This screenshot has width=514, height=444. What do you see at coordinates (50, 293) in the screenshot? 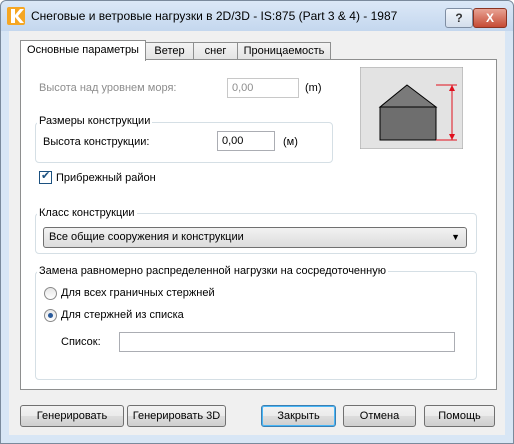
I see `all-boundary-bars-radio` at bounding box center [50, 293].